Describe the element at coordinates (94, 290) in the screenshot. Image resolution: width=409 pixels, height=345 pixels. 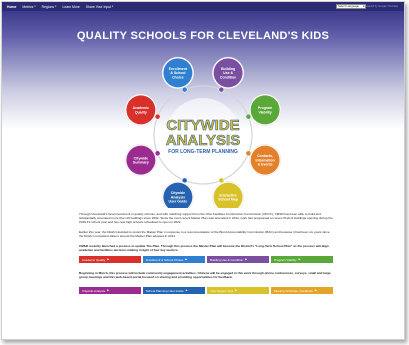
I see `button-label: Citywide Analysis` at that location.